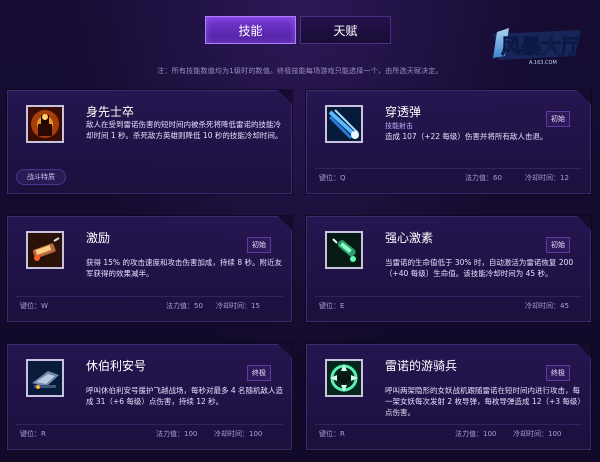 The image size is (600, 462). Describe the element at coordinates (448, 176) in the screenshot. I see `skill-footer: 键位：Q 法力值：60 冷却时间：12` at that location.